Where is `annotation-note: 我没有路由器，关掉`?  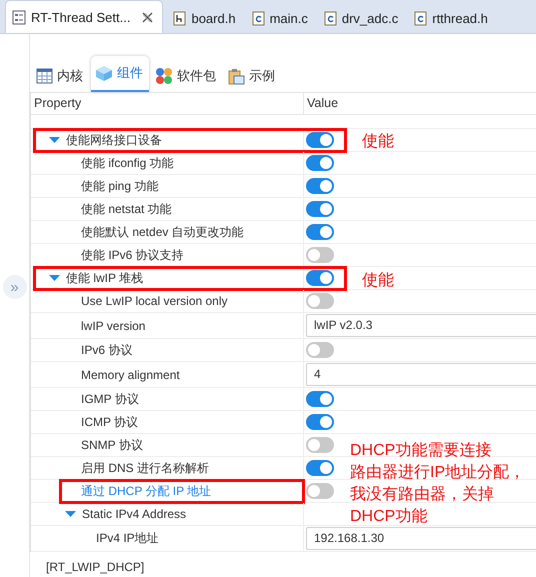 annotation-note: 我没有路由器，关掉 is located at coordinates (422, 494).